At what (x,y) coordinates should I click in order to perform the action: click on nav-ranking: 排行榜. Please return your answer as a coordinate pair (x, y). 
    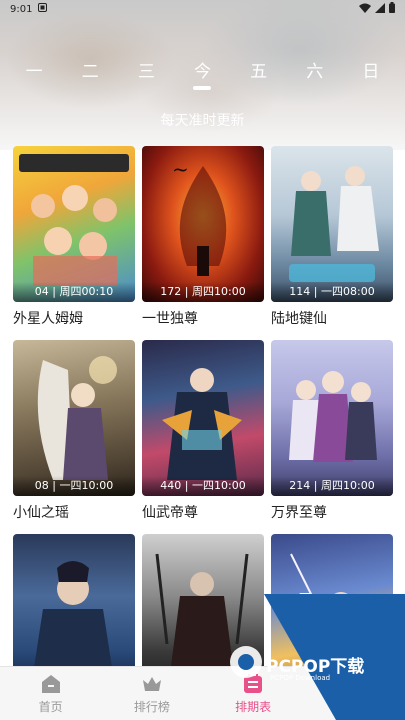
    Looking at the image, I should click on (152, 691).